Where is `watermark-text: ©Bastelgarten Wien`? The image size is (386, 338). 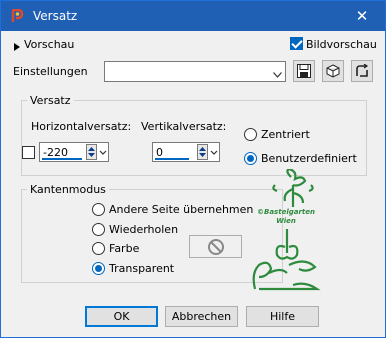 watermark-text: ©Bastelgarten Wien is located at coordinates (286, 219).